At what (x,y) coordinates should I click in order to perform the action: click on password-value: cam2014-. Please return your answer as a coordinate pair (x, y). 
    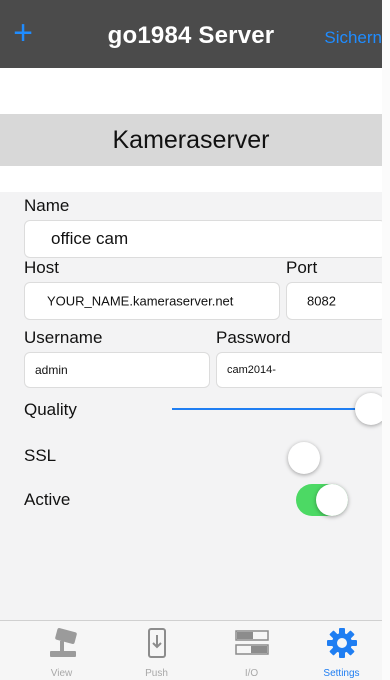
    Looking at the image, I should click on (251, 370).